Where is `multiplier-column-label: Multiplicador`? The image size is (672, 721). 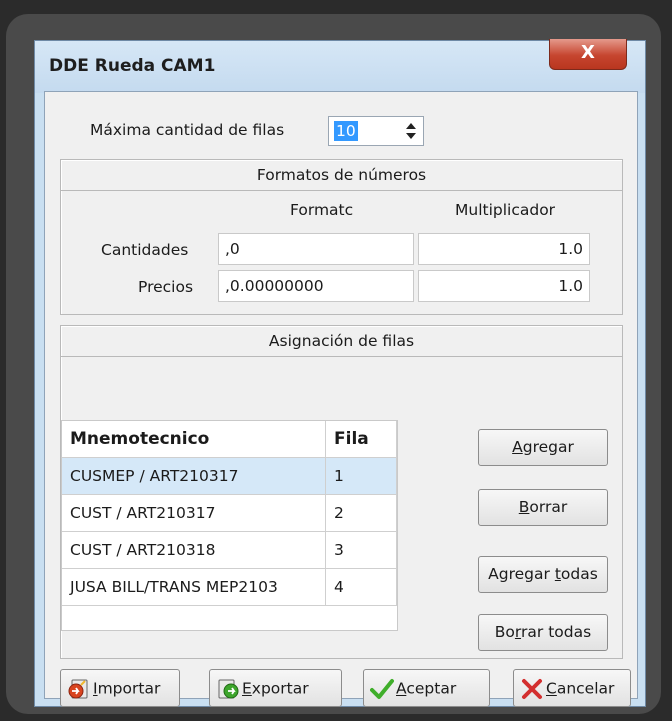 multiplier-column-label: Multiplicador is located at coordinates (505, 210).